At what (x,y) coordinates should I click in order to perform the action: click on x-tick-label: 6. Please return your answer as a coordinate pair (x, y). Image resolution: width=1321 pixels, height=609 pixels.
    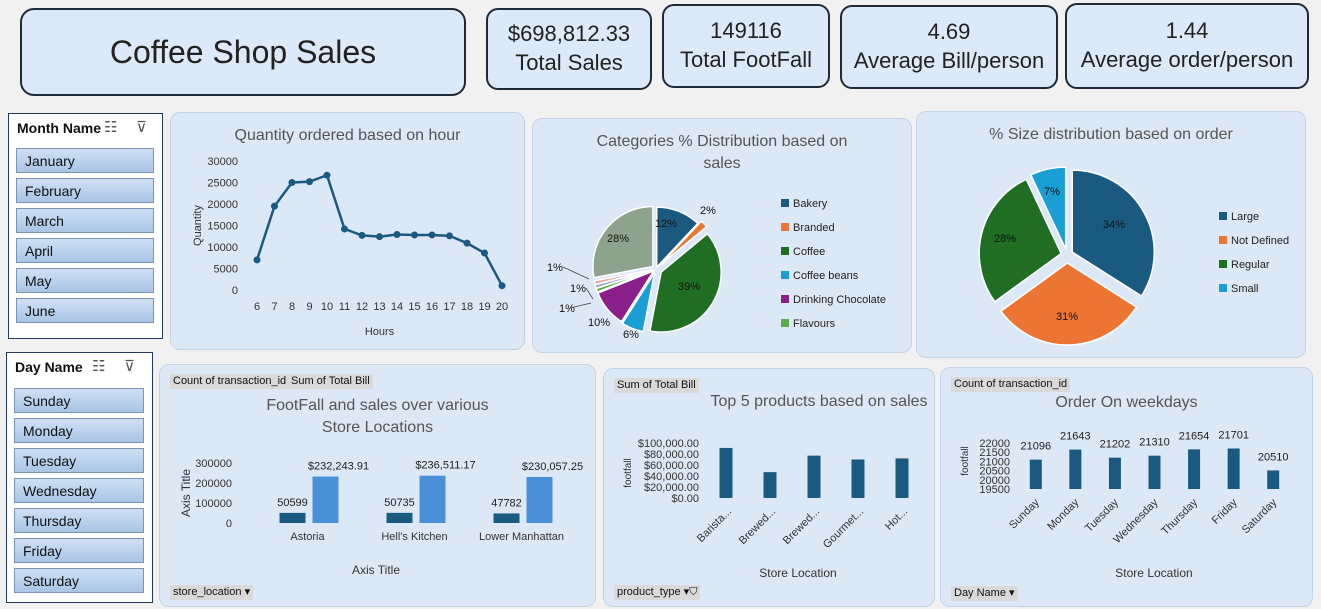
    Looking at the image, I should click on (257, 307).